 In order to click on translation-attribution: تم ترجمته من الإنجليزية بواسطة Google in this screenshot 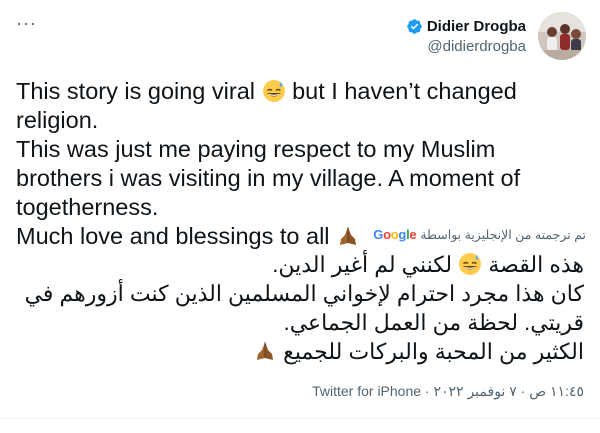, I will do `click(479, 234)`.